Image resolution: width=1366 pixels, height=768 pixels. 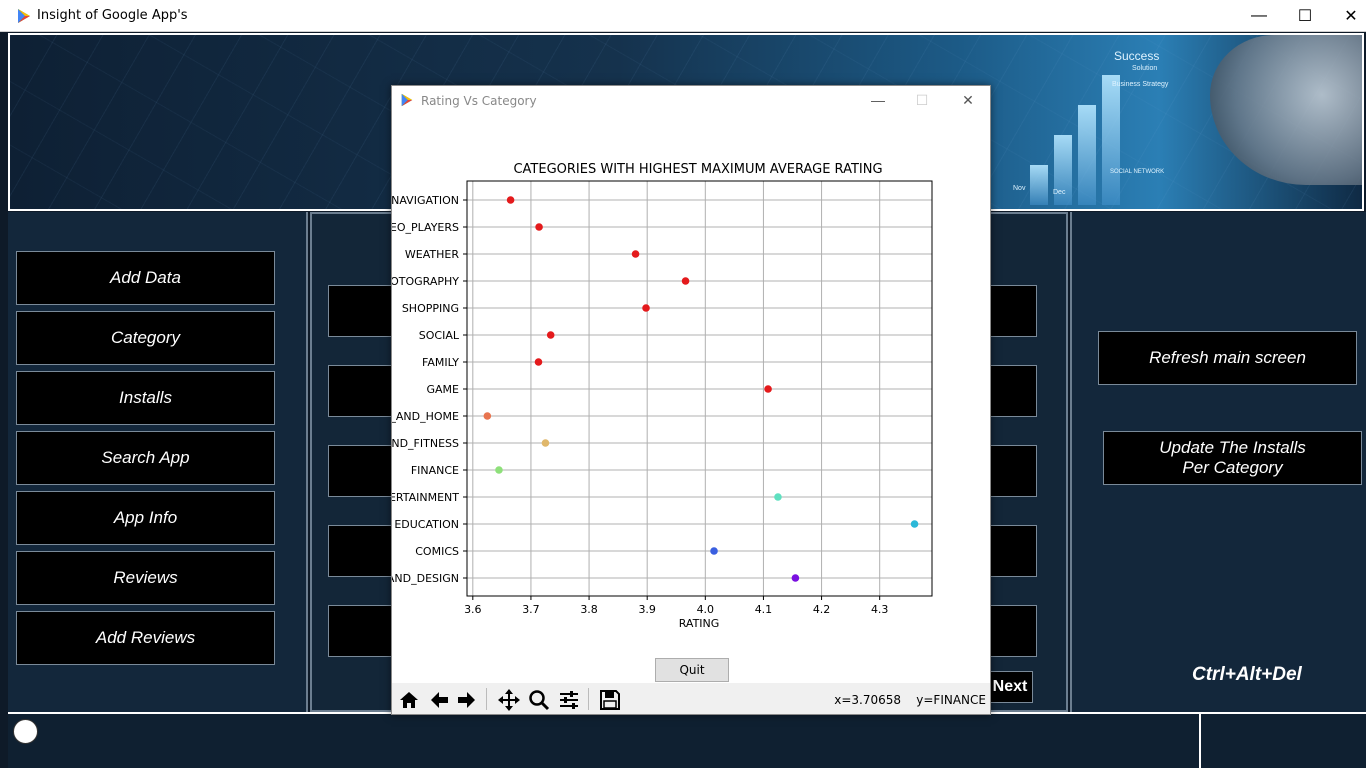 I want to click on y-tick-label: GAME, so click(x=443, y=389).